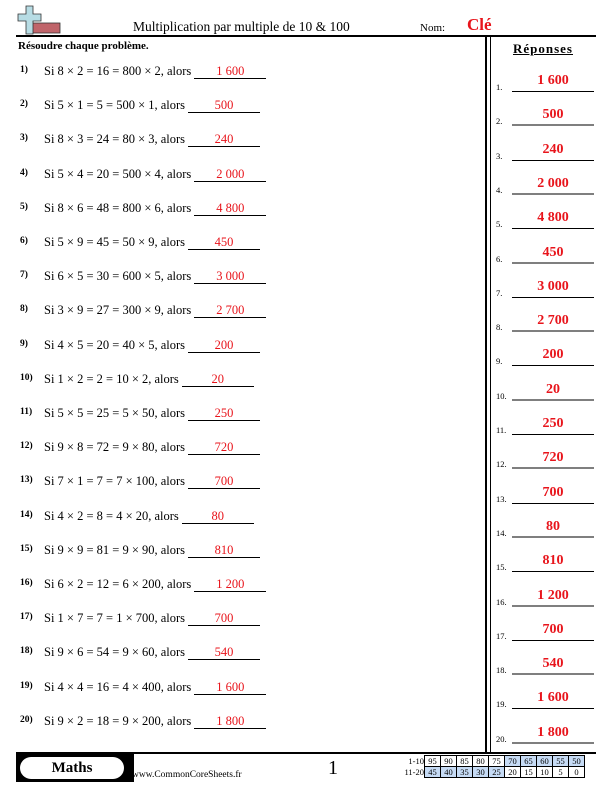 This screenshot has width=612, height=792. Describe the element at coordinates (115, 242) in the screenshot. I see `problem-text: Si 5 × 9 = 45 = 50 × 9, alors` at that location.